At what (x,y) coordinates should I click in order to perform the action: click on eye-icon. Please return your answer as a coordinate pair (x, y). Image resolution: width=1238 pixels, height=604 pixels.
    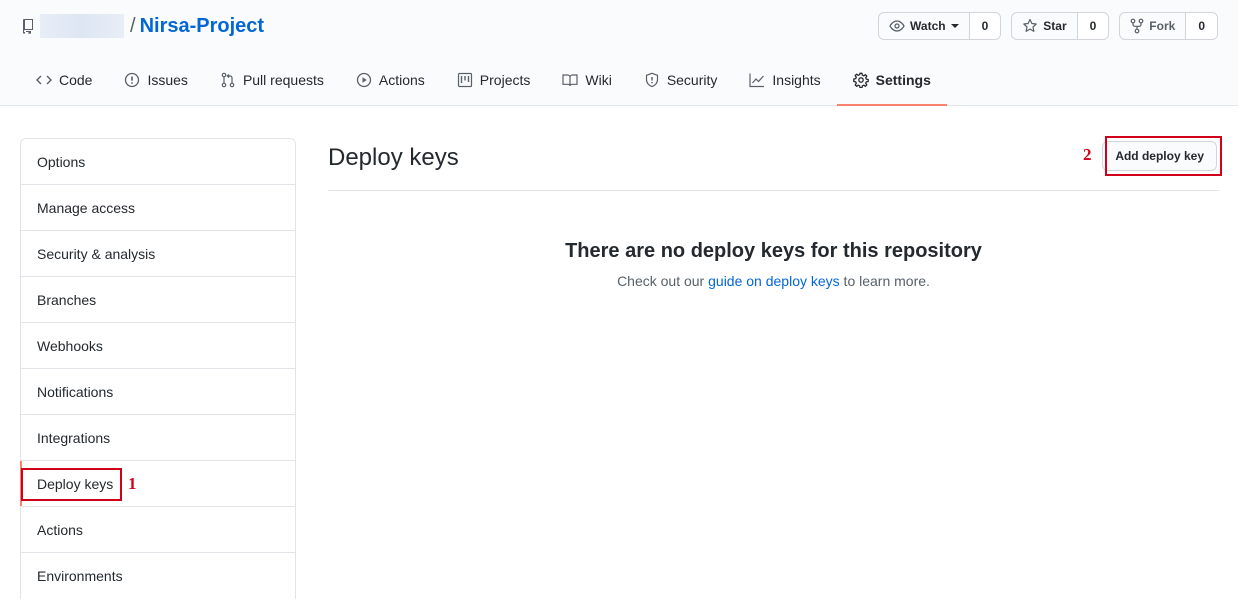
    Looking at the image, I should click on (897, 26).